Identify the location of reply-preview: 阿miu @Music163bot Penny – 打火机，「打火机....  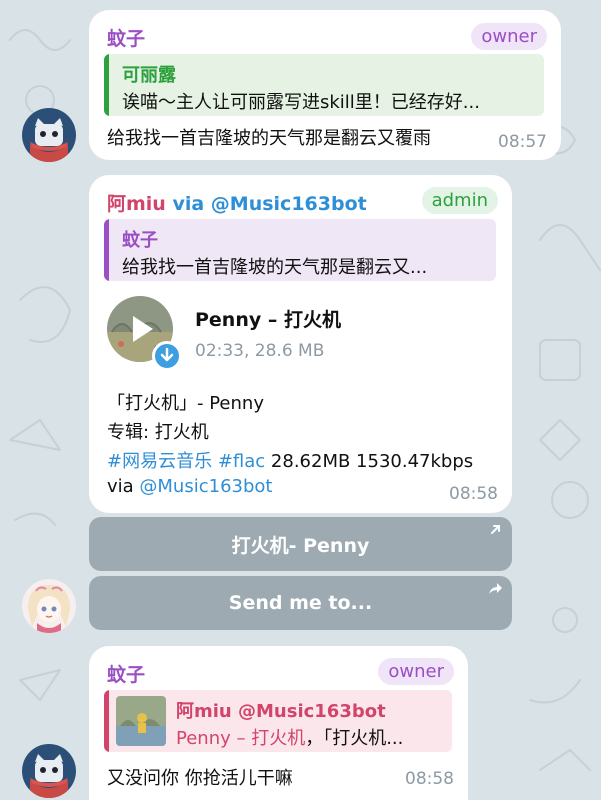
(278, 721).